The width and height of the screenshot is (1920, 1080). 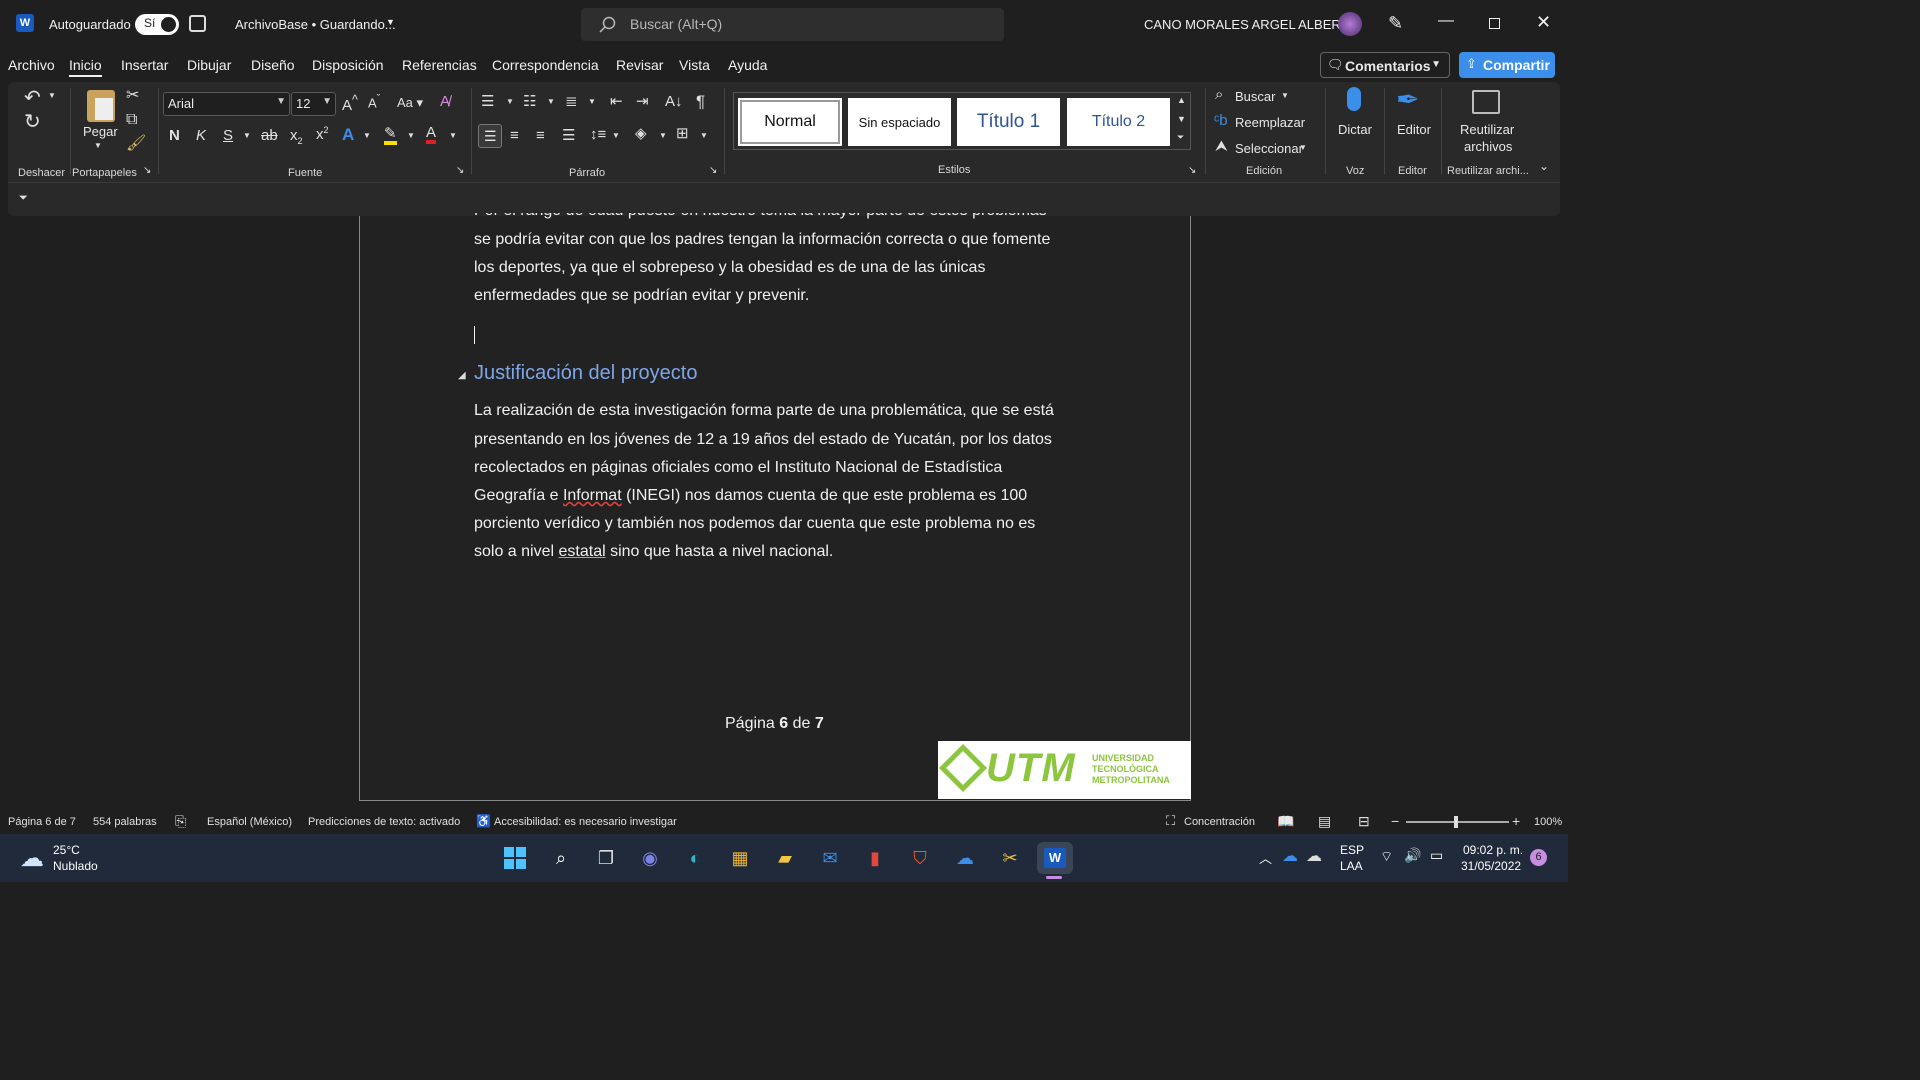 I want to click on tab-inicio: Inicio, so click(x=85, y=67).